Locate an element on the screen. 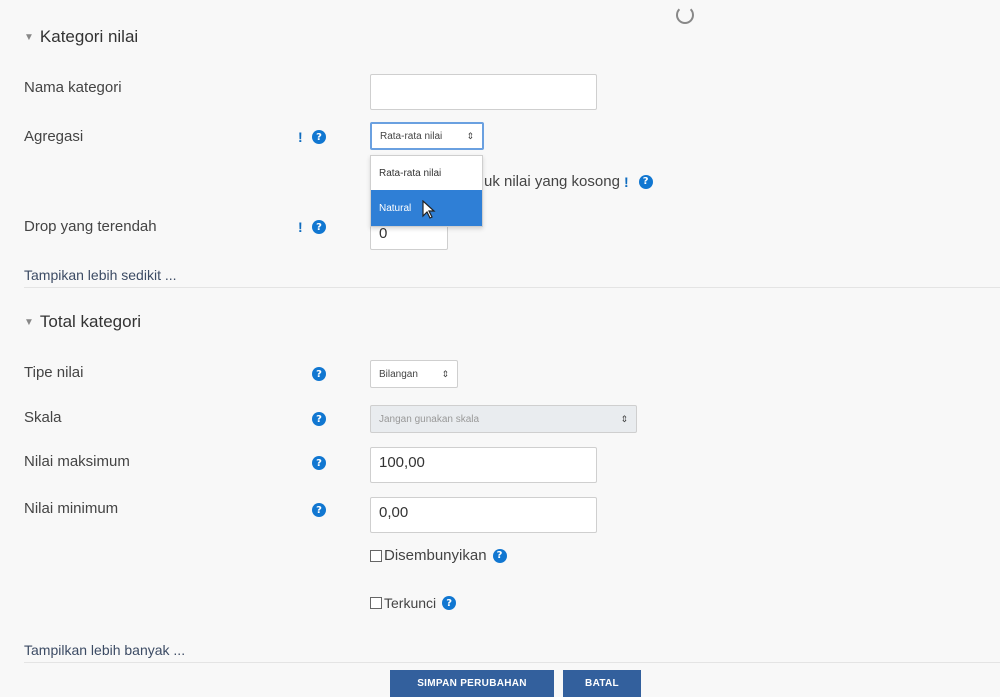 The height and width of the screenshot is (697, 1000). locked-checkbox is located at coordinates (376, 603).